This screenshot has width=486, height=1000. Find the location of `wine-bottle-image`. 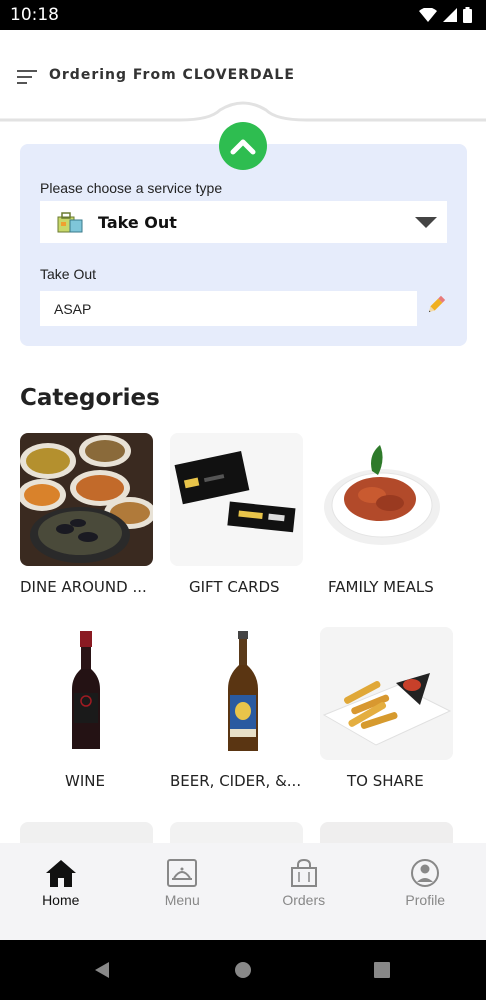

wine-bottle-image is located at coordinates (86, 693).